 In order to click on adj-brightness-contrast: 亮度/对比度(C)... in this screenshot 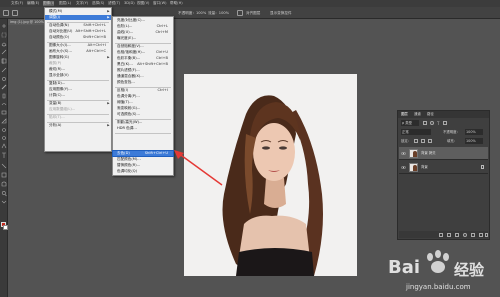, I will do `click(143, 20)`.